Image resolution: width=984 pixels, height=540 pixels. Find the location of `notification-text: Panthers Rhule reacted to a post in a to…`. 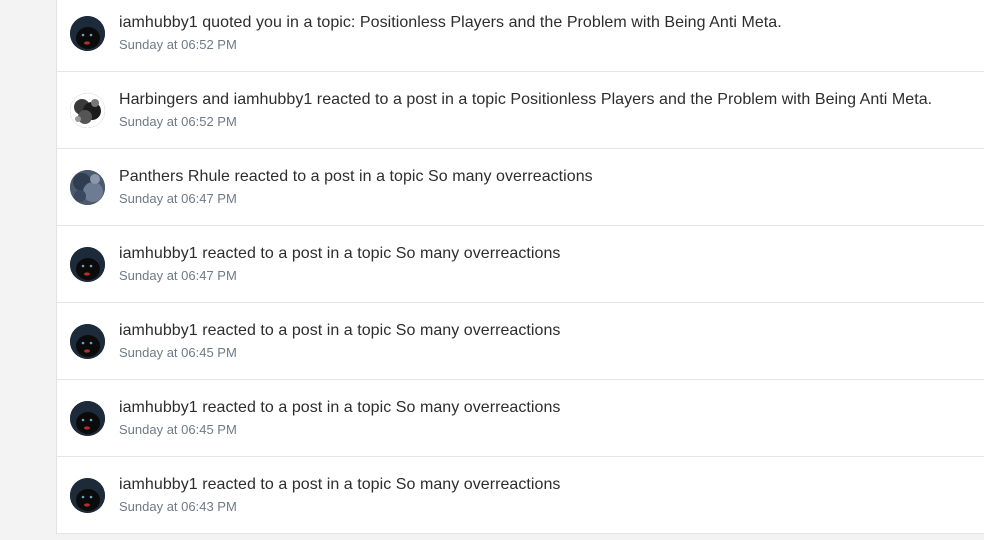

notification-text: Panthers Rhule reacted to a post in a to… is located at coordinates (356, 177).